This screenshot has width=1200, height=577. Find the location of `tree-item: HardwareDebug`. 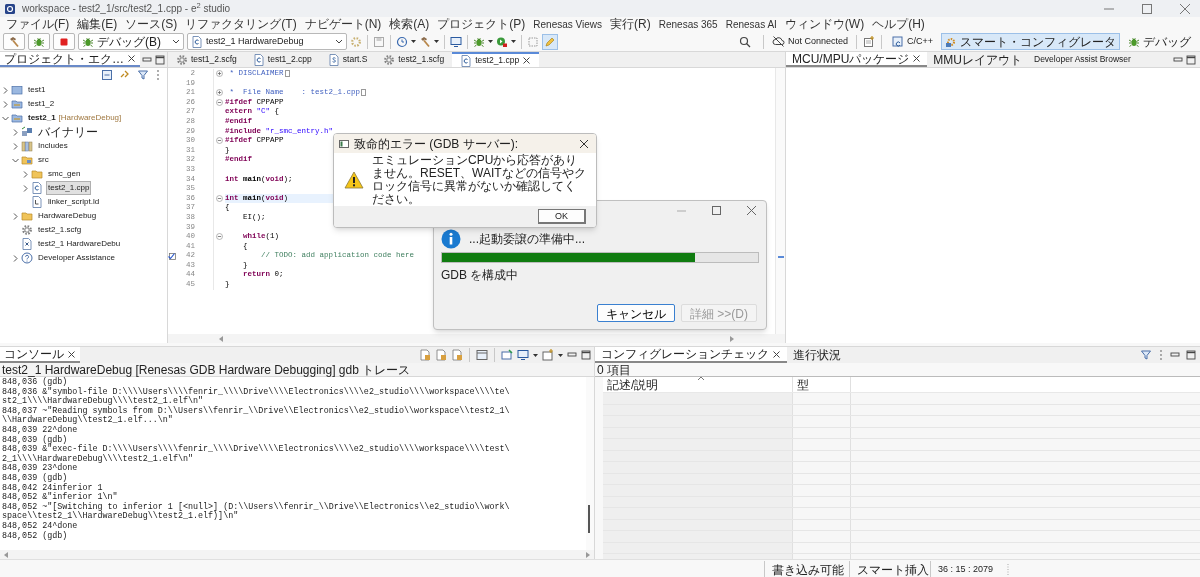

tree-item: HardwareDebug is located at coordinates (67, 216).